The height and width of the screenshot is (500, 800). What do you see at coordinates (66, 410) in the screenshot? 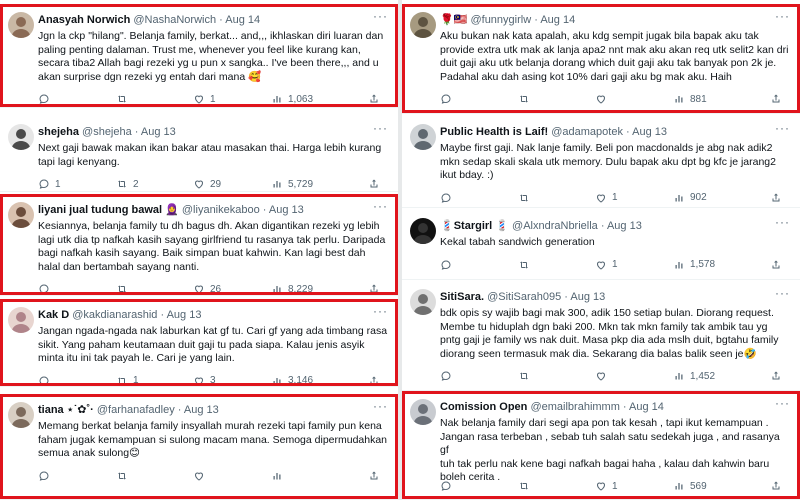
I see `display-name: tiana ⋆˙✿˚·` at bounding box center [66, 410].